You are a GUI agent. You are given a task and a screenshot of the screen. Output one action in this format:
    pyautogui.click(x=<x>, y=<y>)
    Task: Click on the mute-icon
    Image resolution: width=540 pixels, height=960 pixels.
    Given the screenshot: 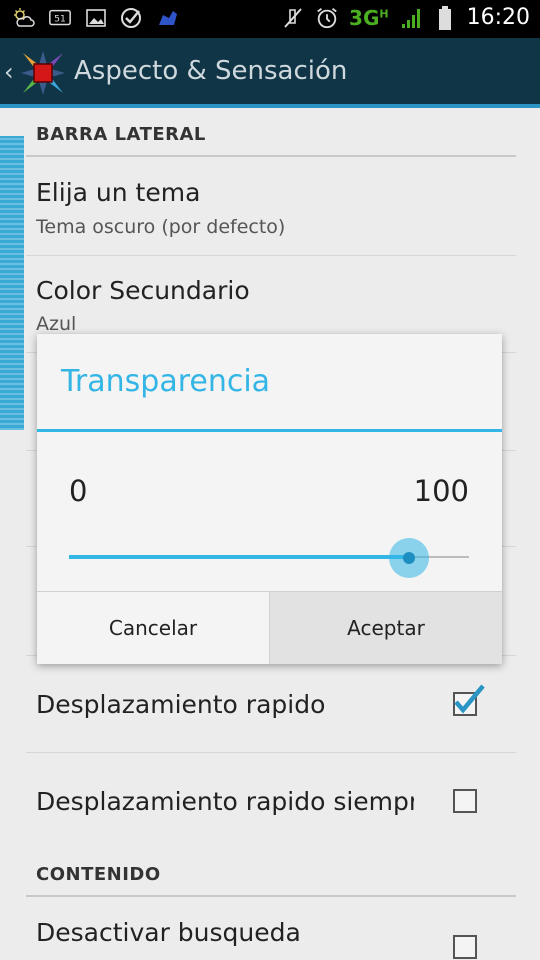 What is the action you would take?
    pyautogui.click(x=293, y=18)
    